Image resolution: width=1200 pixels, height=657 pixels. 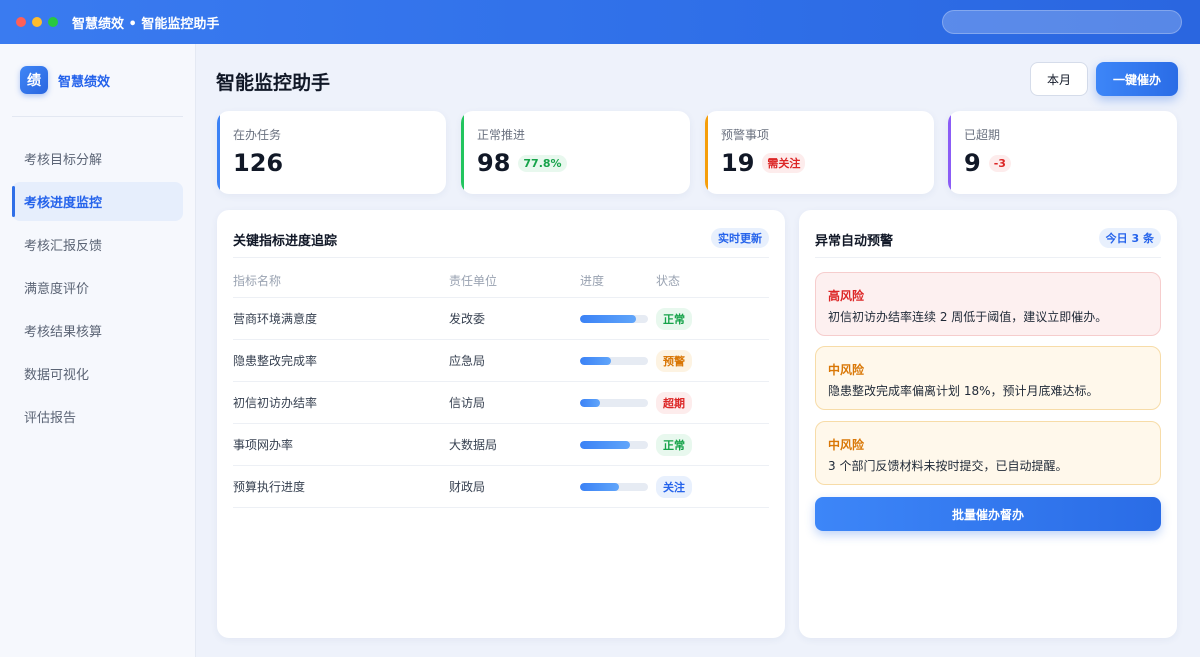 I want to click on responsible-unit: 信访局, so click(x=467, y=403).